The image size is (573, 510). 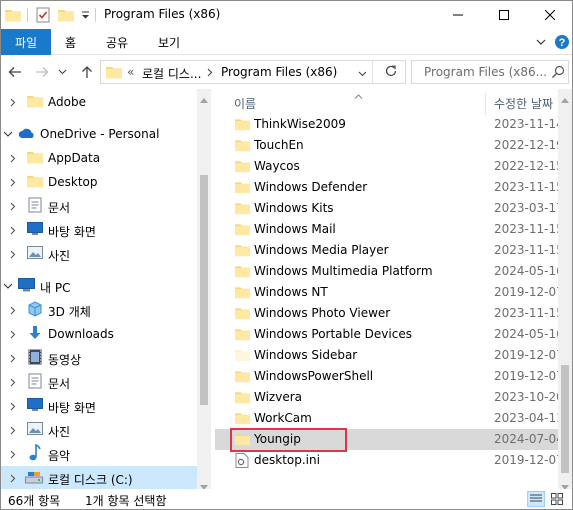 I want to click on nav-item-pictures-pc: 사진, so click(x=99, y=430).